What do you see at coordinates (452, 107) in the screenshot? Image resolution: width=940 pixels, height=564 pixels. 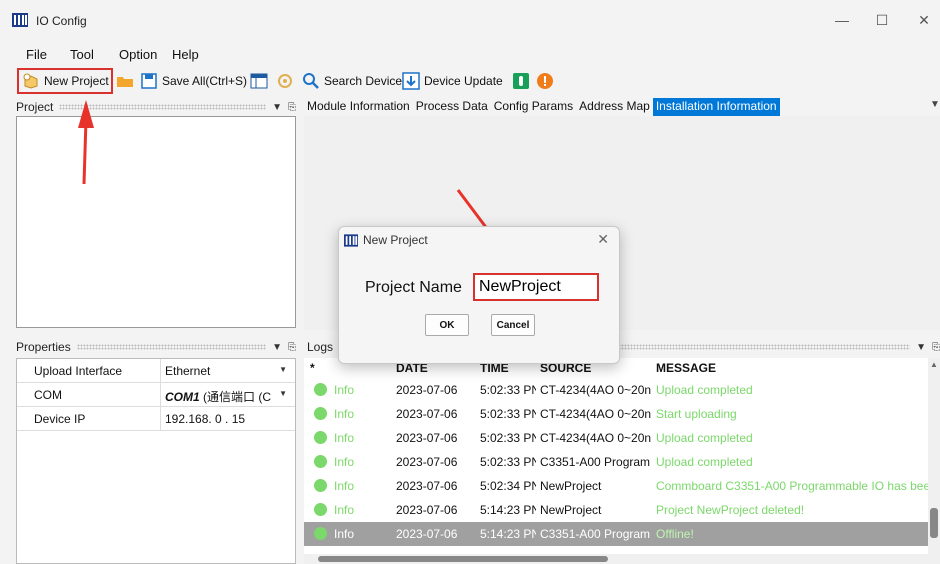 I see `tab-process-data: Process Data` at bounding box center [452, 107].